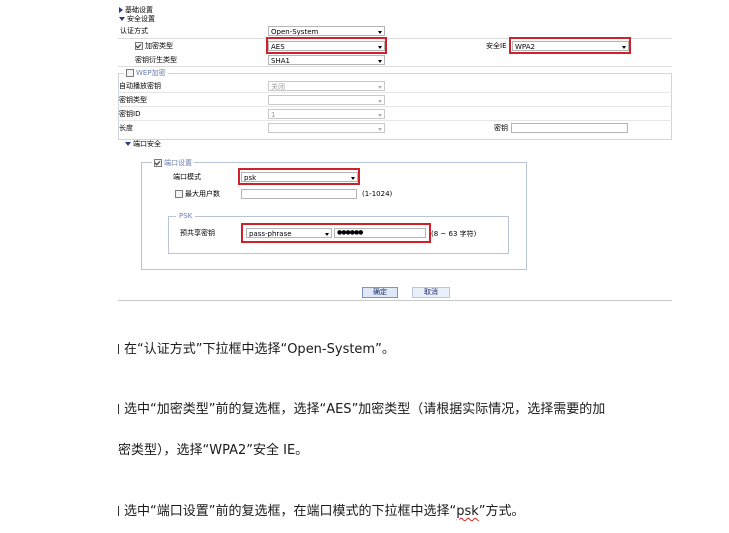 The width and height of the screenshot is (729, 533). What do you see at coordinates (134, 31) in the screenshot?
I see `auth-mode-label: 认证方式` at bounding box center [134, 31].